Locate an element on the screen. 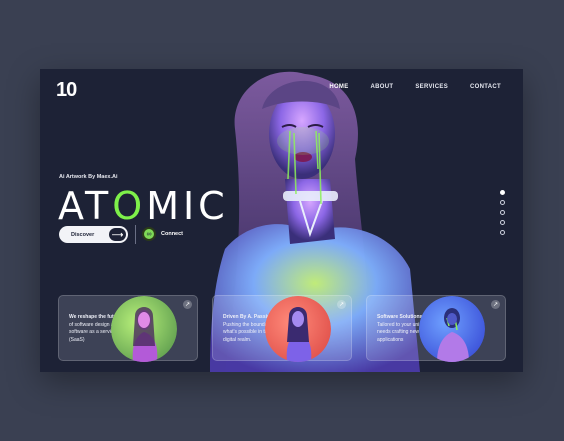 The image size is (564, 441). nav-services: SERVICES is located at coordinates (431, 87).